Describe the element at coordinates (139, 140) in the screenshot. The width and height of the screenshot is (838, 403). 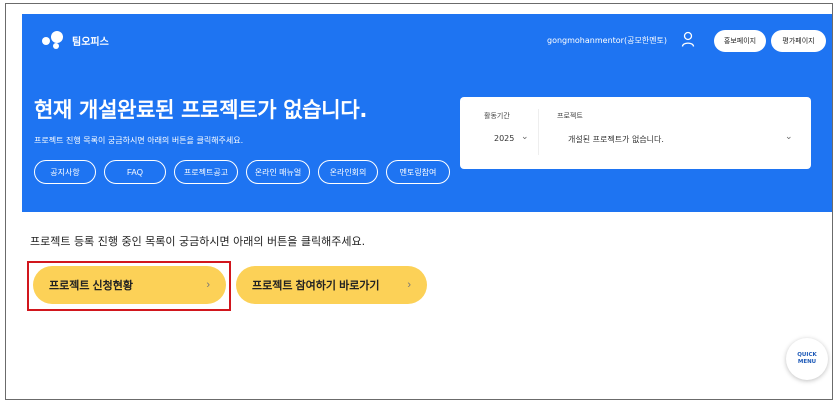
I see `hero-subtitle: 프로젝트 진행 목록이 궁금하시면 아래의 버튼을 클릭해주세요.` at that location.